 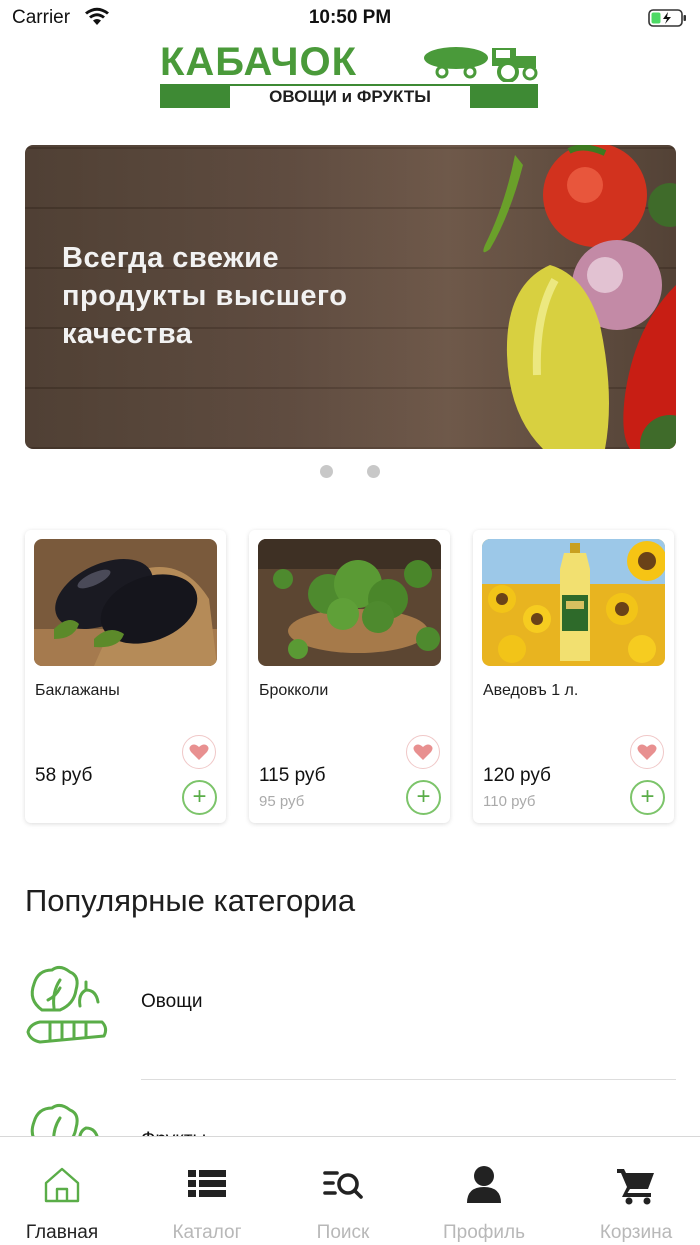 What do you see at coordinates (205, 296) in the screenshot?
I see `banner-text: Всегда свежие продукты высшего качества` at bounding box center [205, 296].